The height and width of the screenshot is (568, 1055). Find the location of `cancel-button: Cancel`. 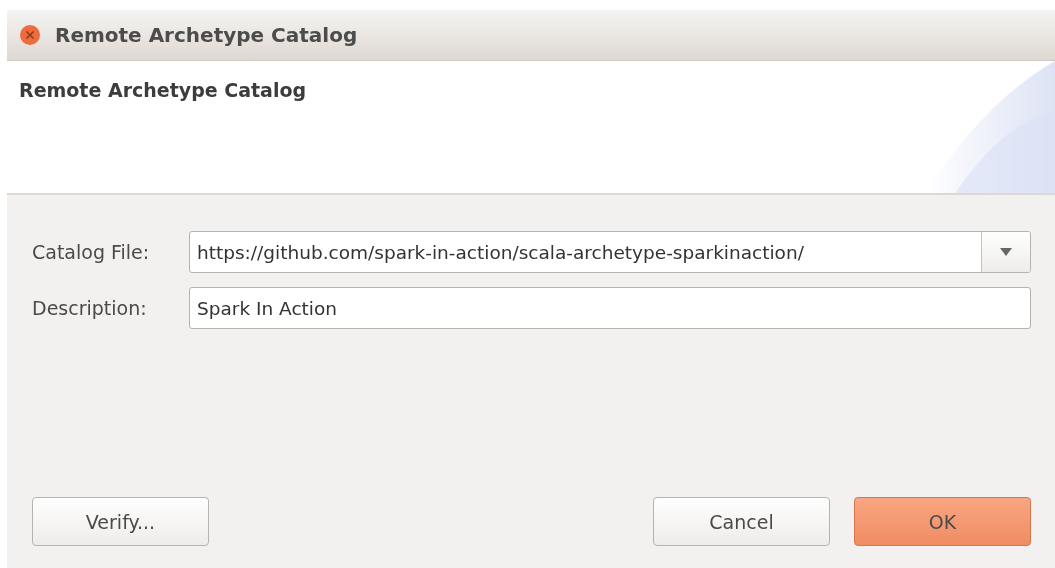

cancel-button: Cancel is located at coordinates (741, 521).